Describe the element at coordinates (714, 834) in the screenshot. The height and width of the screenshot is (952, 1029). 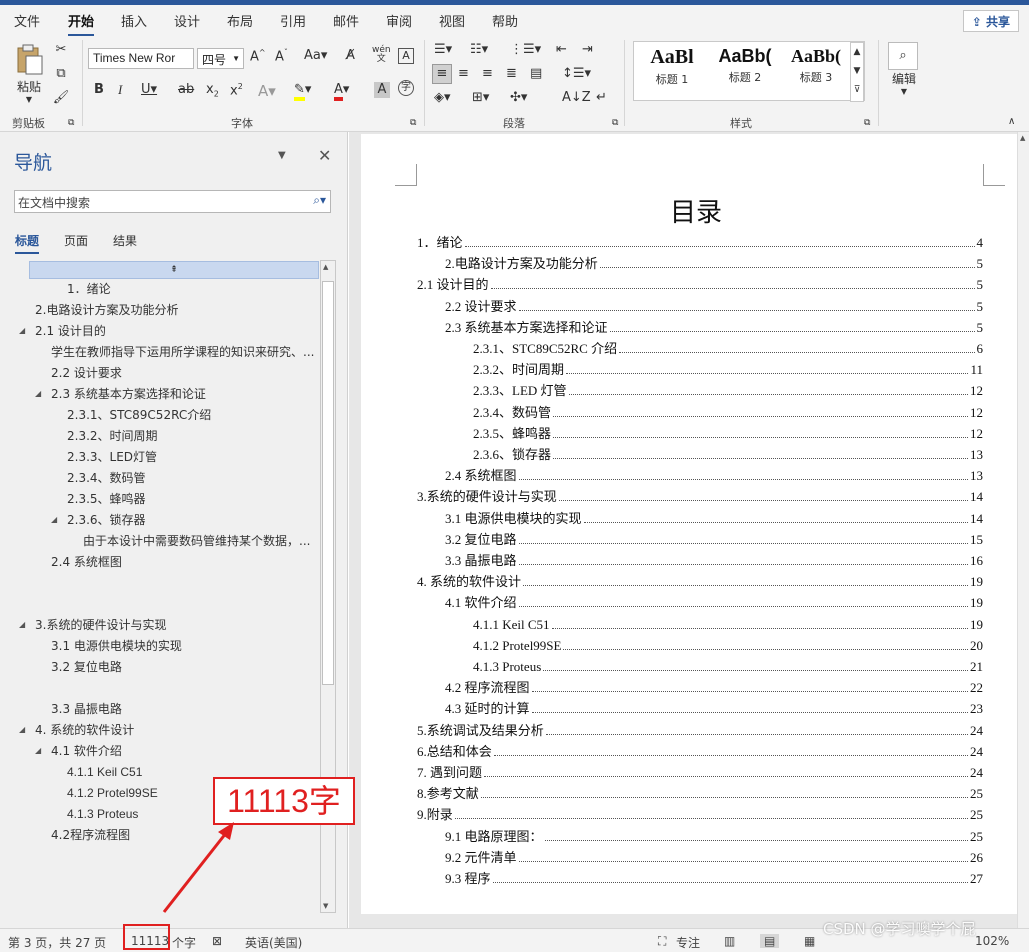
I see `toc-entry: 9.1 电路原理图： 25` at that location.